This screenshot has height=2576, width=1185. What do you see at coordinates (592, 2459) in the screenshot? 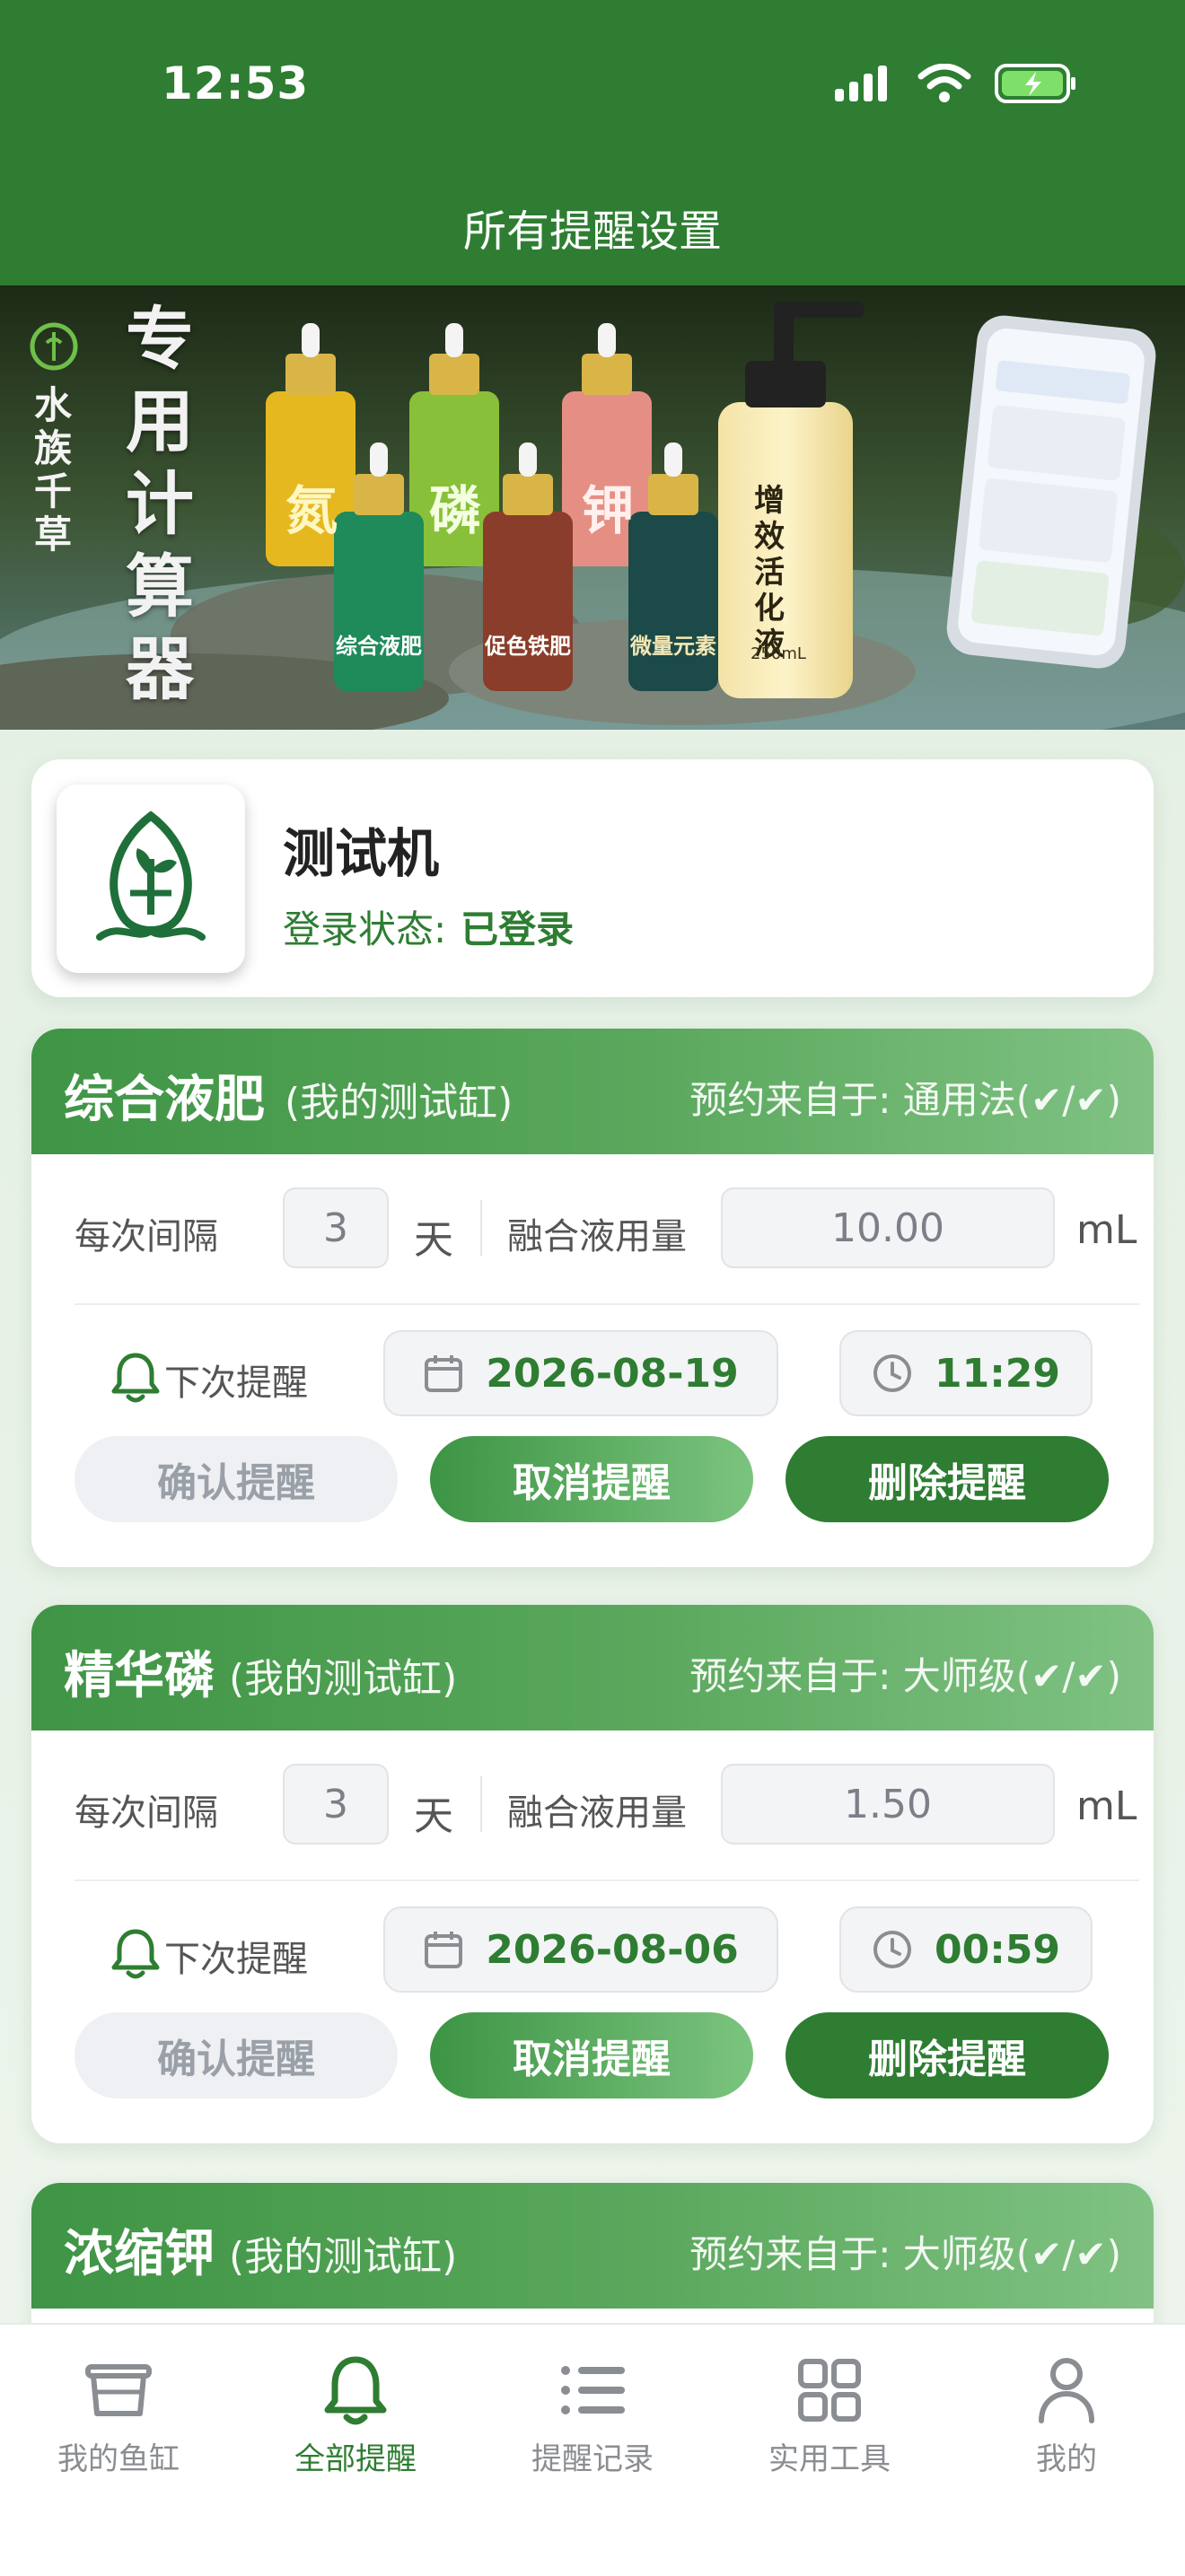
I see `tab-label: 提醒记录` at bounding box center [592, 2459].